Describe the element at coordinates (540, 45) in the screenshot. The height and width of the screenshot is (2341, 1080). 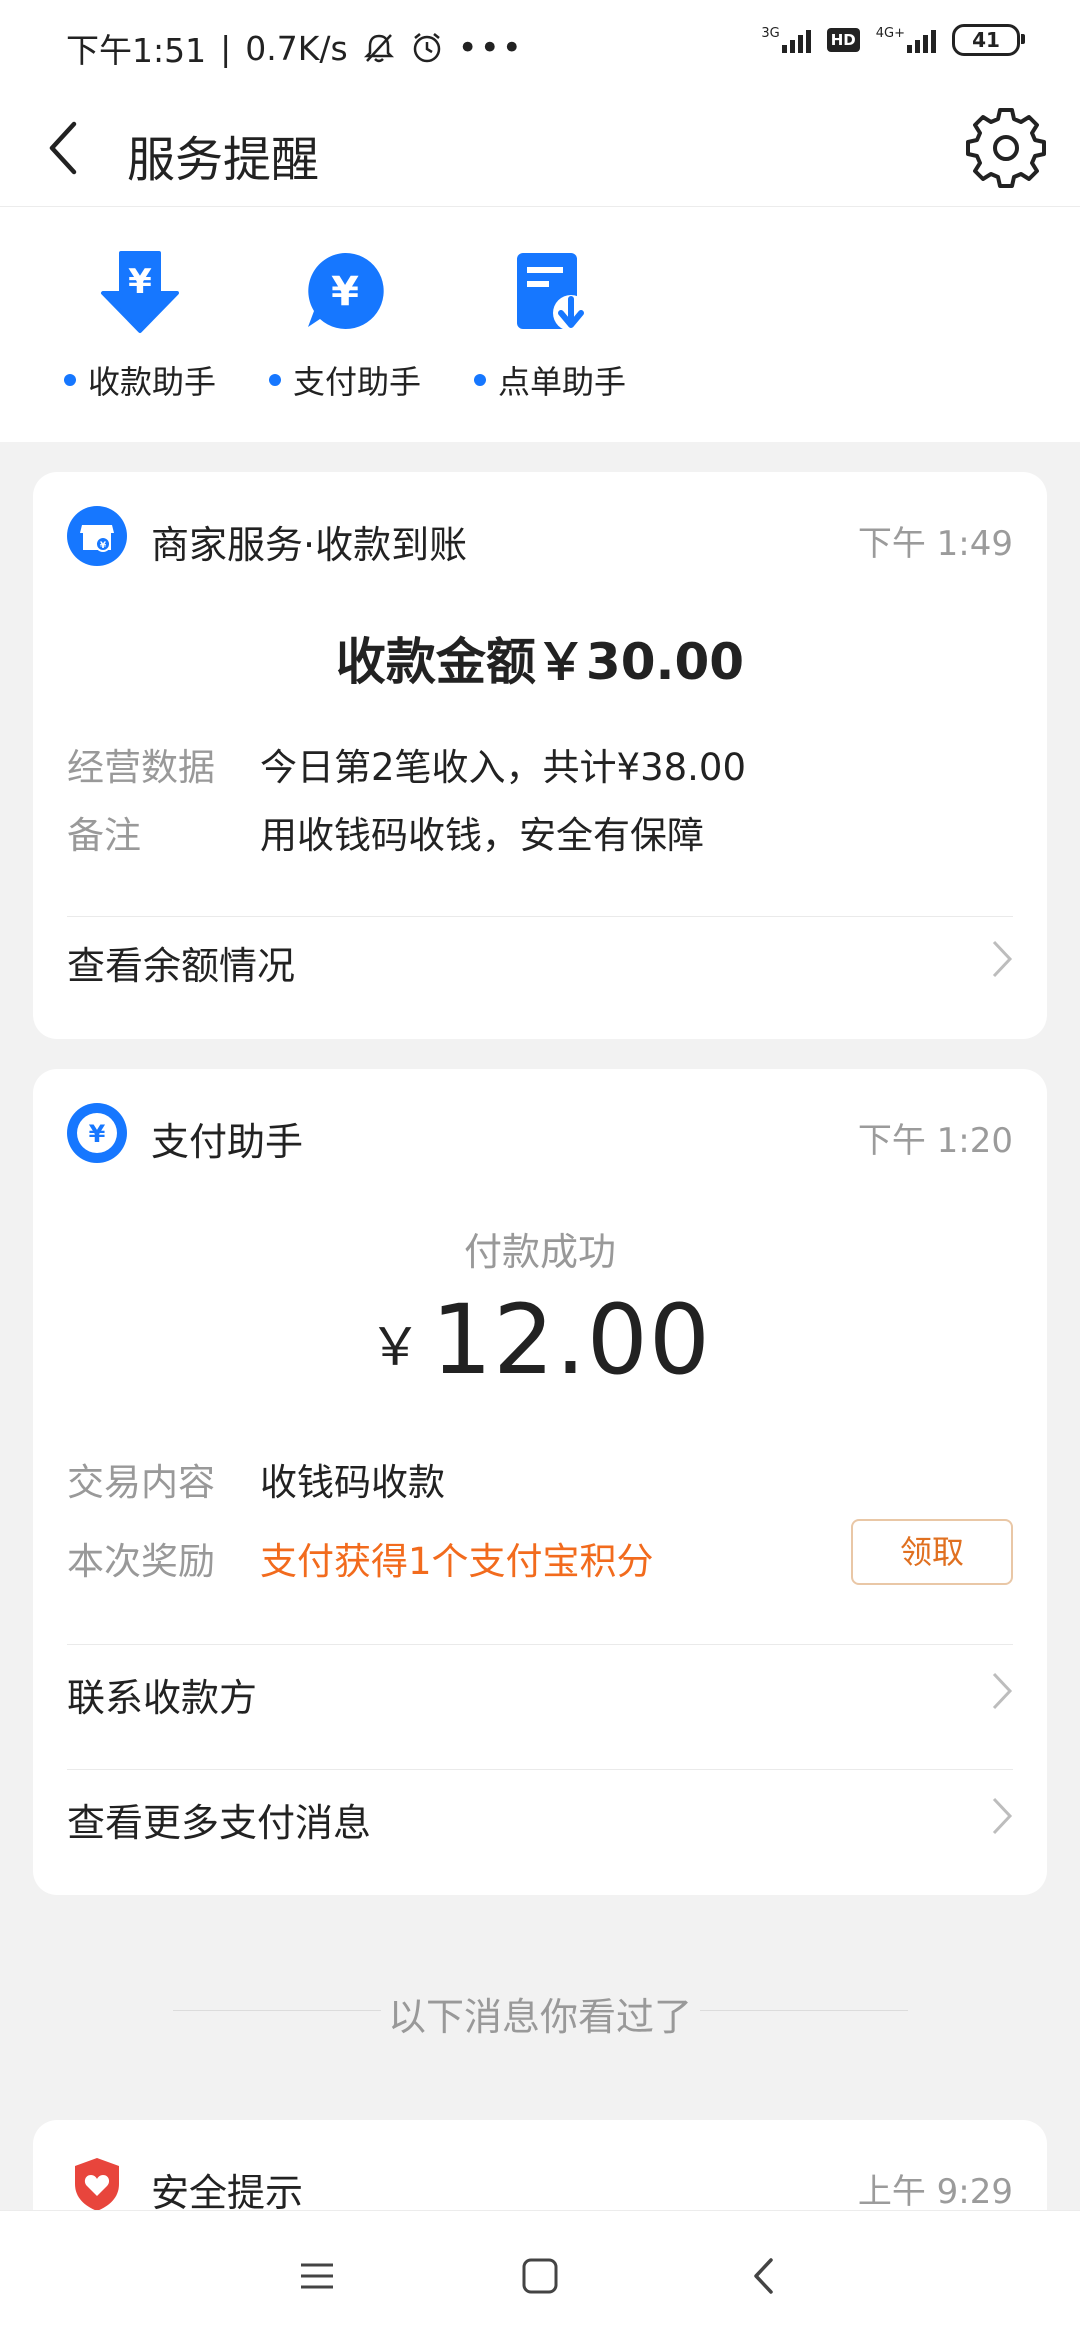
I see `status-bar: 下午1:51 | 0.7K/s ••• 3G HD 4G+ 41` at that location.